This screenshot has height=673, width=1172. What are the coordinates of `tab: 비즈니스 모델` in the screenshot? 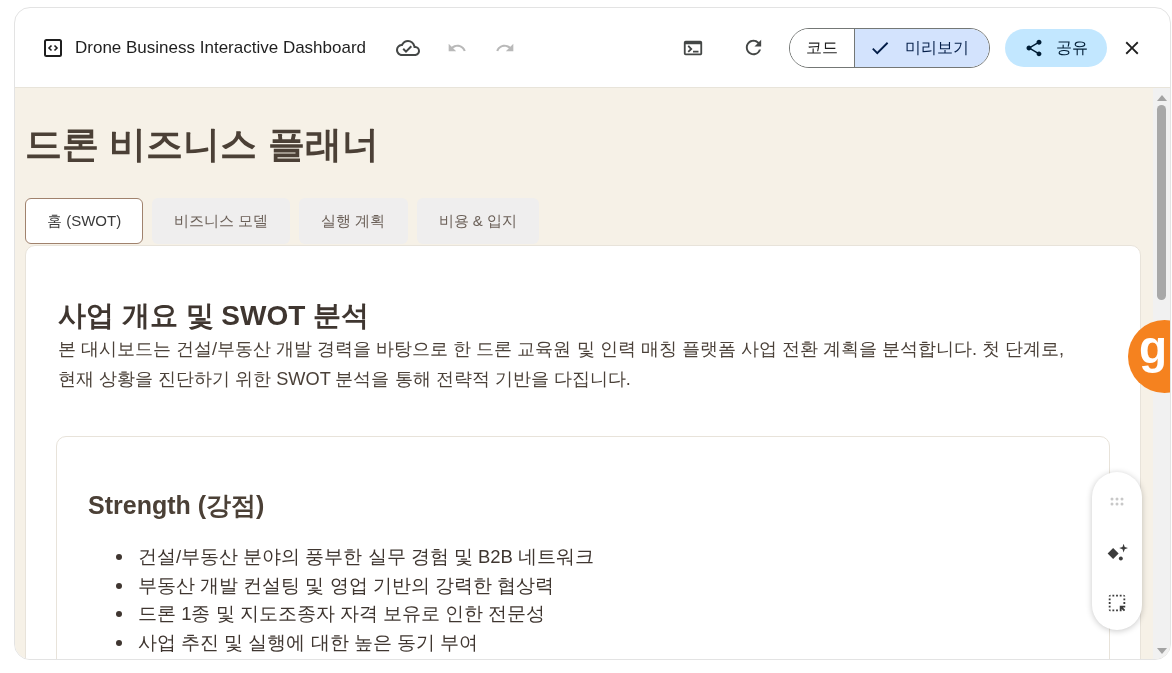 It's located at (221, 221).